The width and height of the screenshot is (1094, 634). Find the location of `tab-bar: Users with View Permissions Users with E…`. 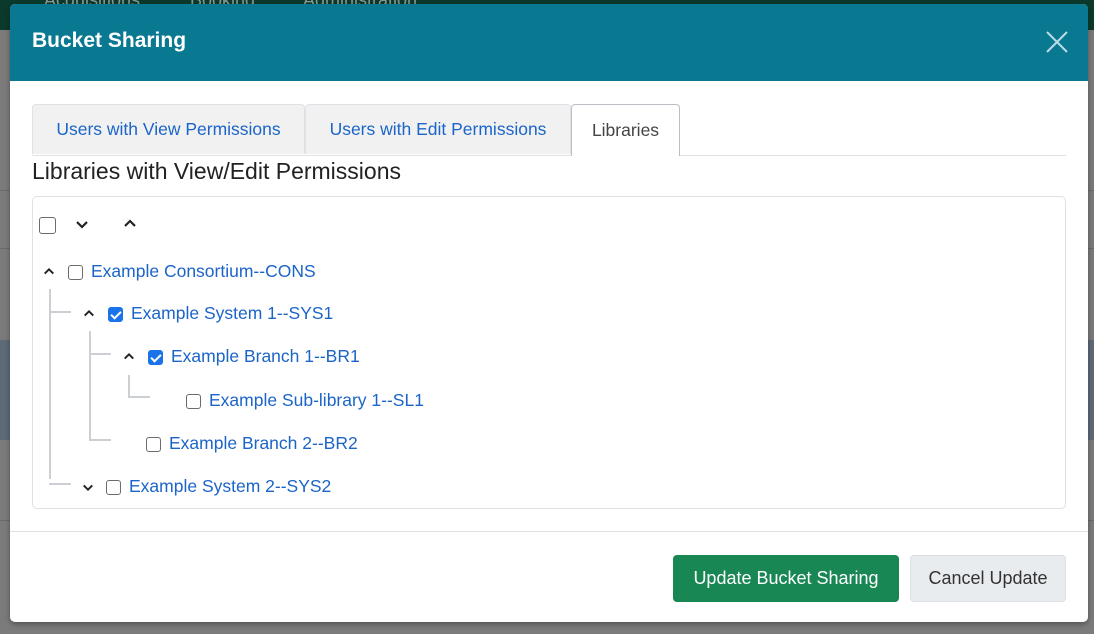

tab-bar: Users with View Permissions Users with E… is located at coordinates (549, 130).